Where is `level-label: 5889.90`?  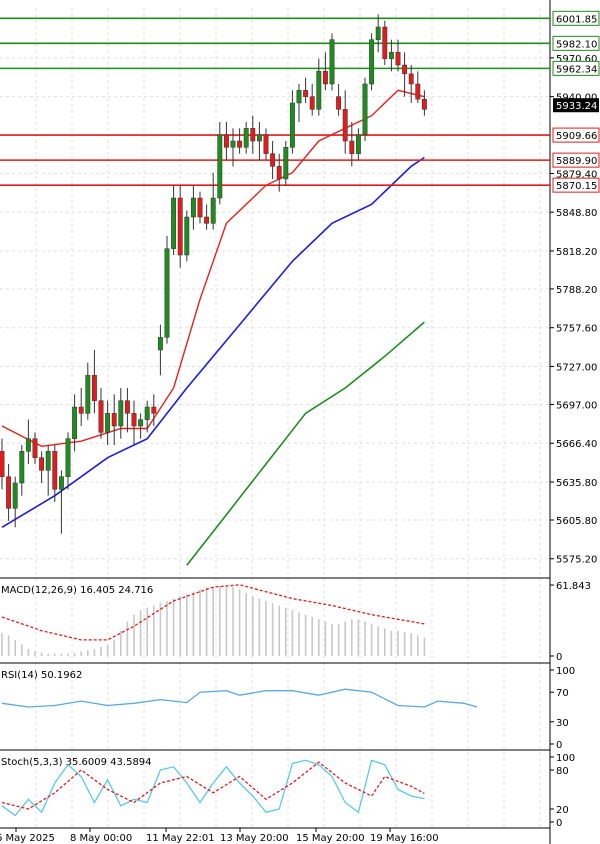
level-label: 5889.90 is located at coordinates (576, 161).